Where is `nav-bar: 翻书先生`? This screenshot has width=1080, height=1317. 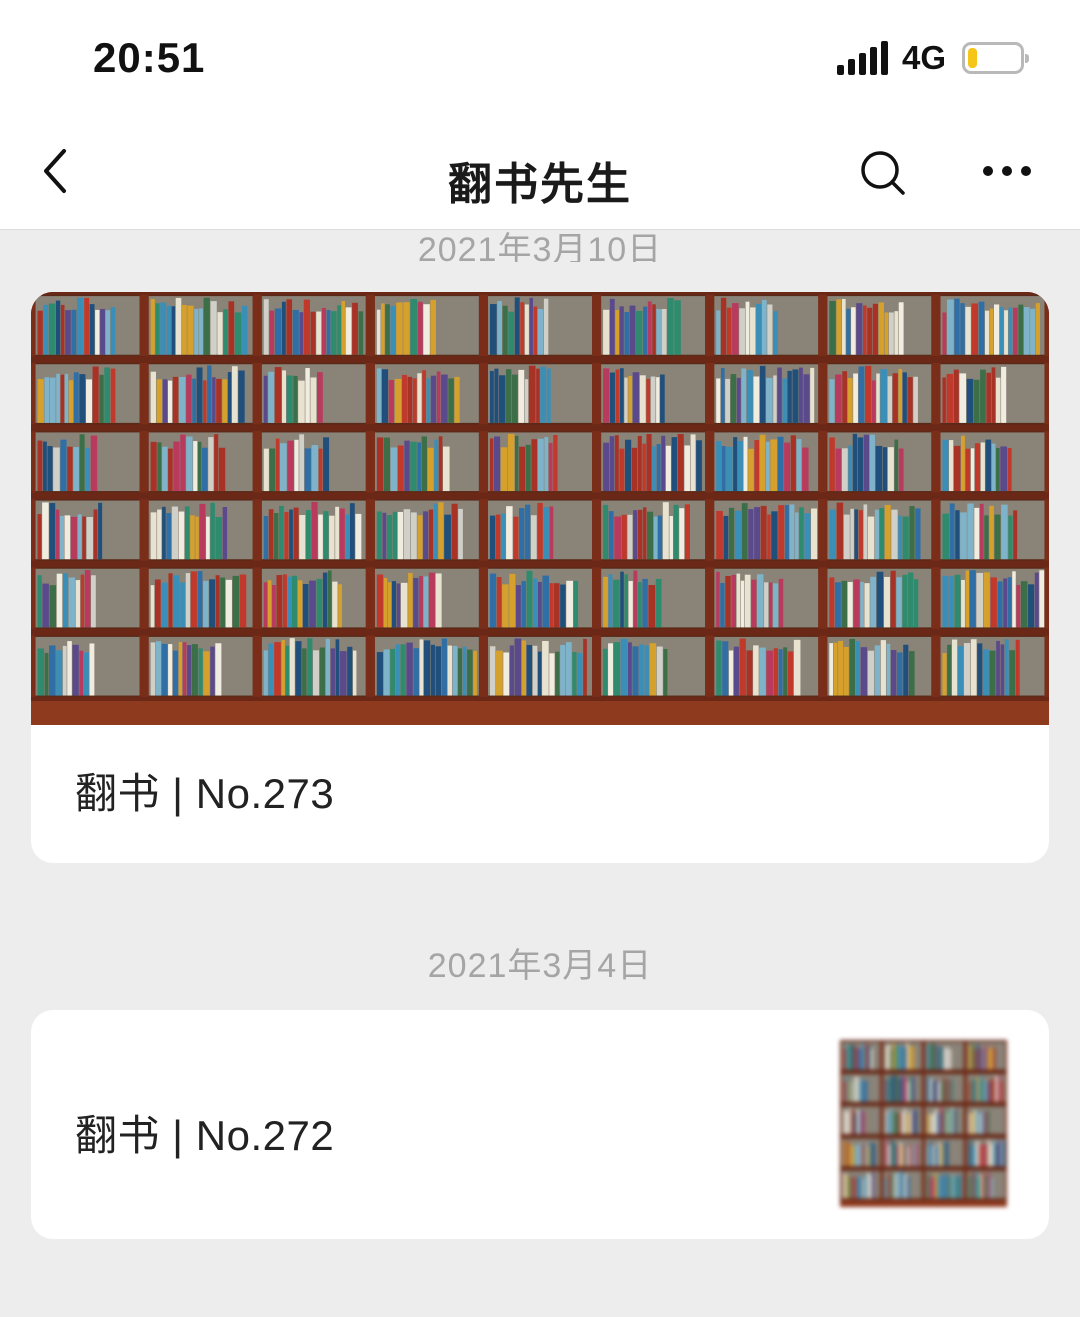
nav-bar: 翻书先生 is located at coordinates (540, 172).